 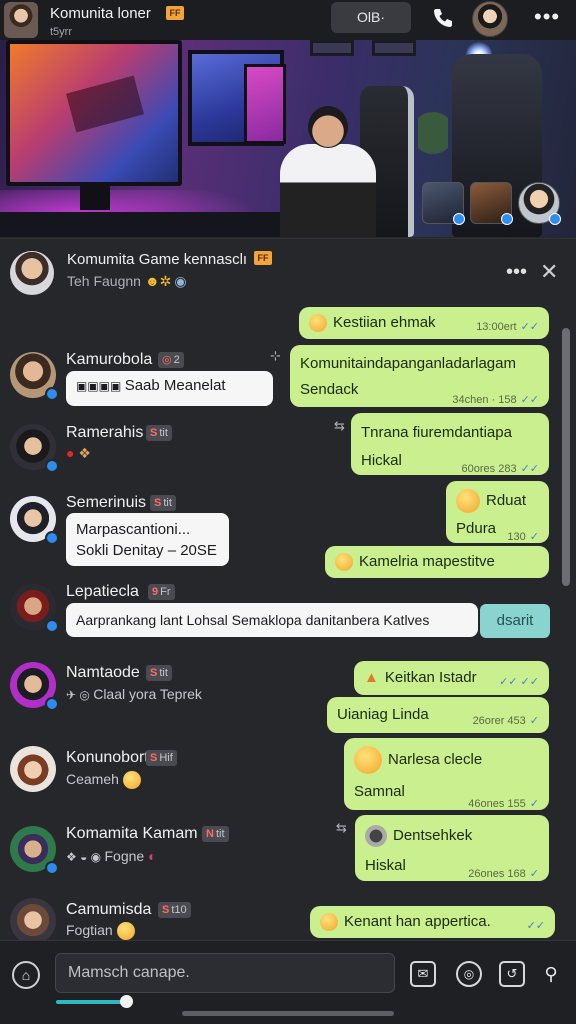 What do you see at coordinates (102, 591) in the screenshot?
I see `sender-name: Lepatiecla` at bounding box center [102, 591].